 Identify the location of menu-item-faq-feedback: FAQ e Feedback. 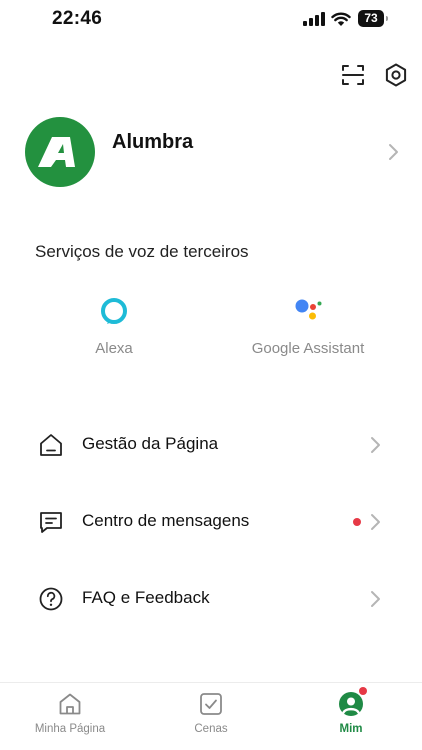
(211, 599).